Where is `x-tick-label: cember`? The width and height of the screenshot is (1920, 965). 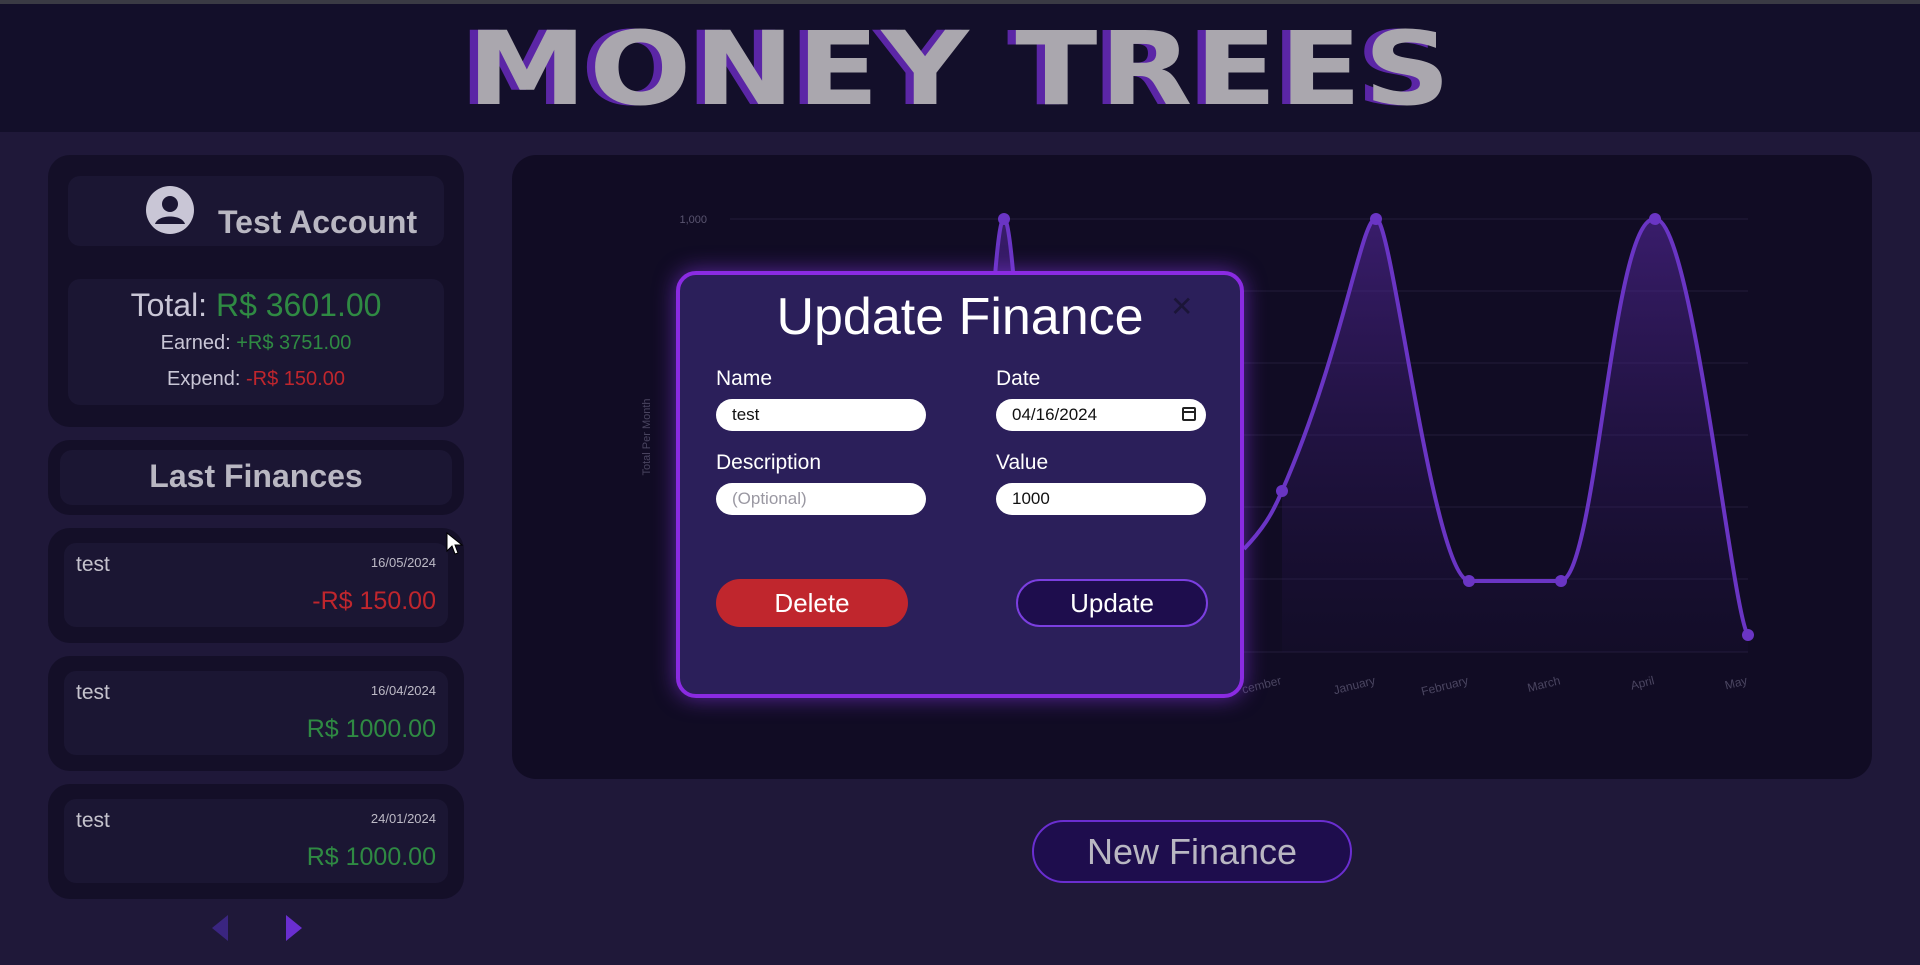 x-tick-label: cember is located at coordinates (1262, 684).